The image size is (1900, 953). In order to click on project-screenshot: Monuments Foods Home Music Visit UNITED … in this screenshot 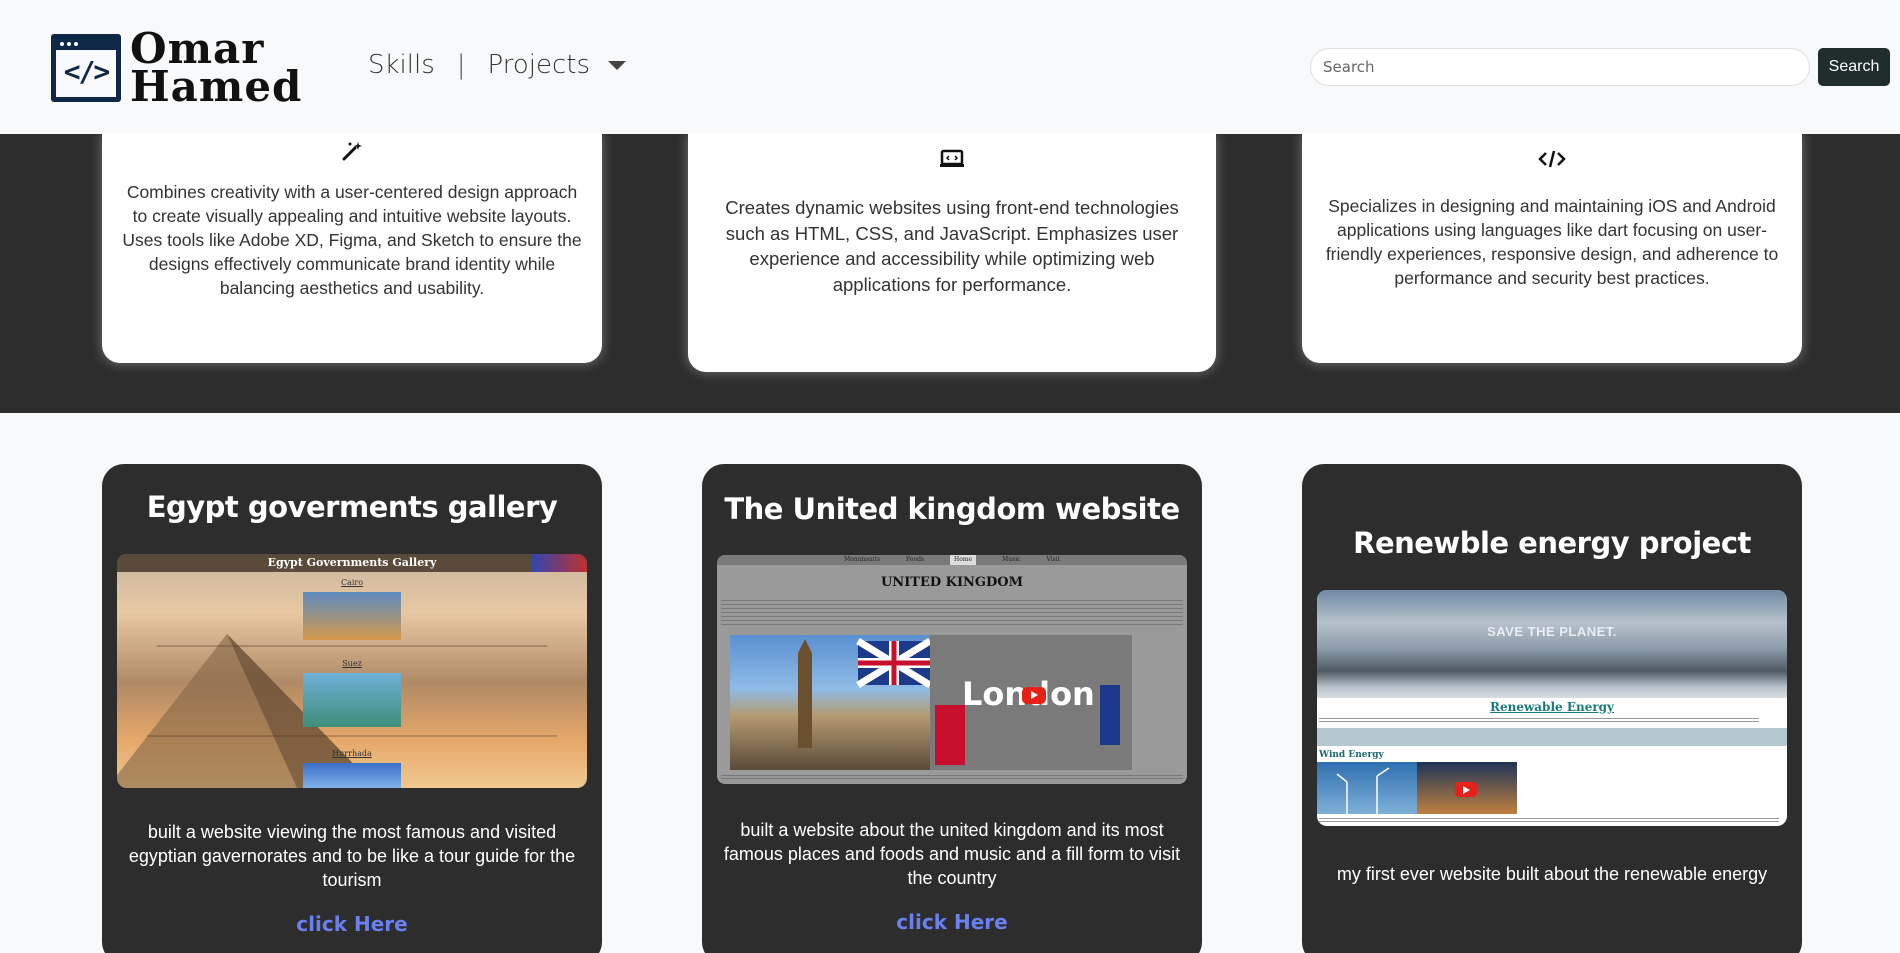, I will do `click(952, 669)`.